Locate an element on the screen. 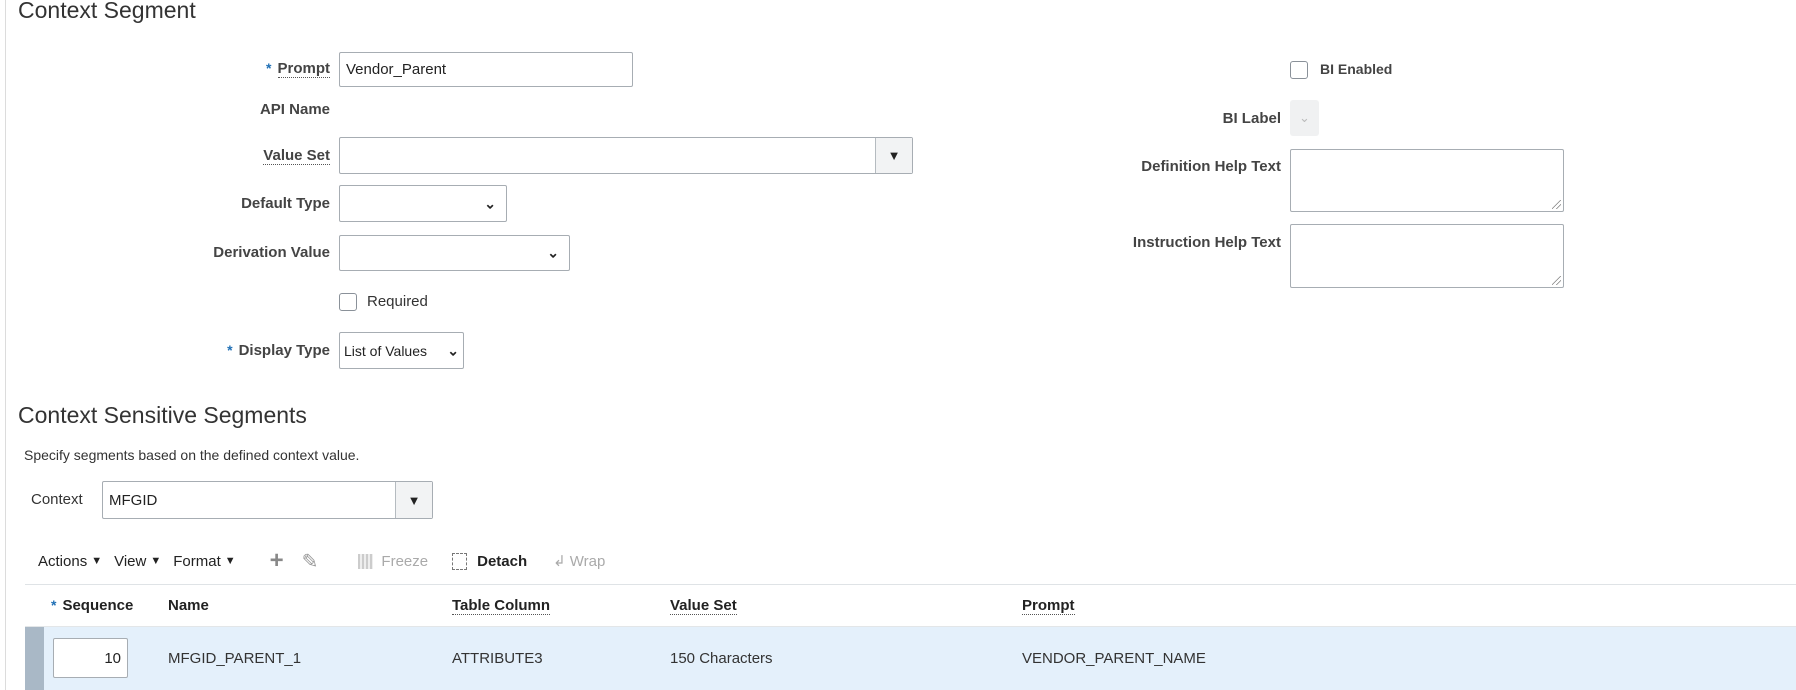 Image resolution: width=1796 pixels, height=690 pixels. bi-enabled-checkbox is located at coordinates (1299, 70).